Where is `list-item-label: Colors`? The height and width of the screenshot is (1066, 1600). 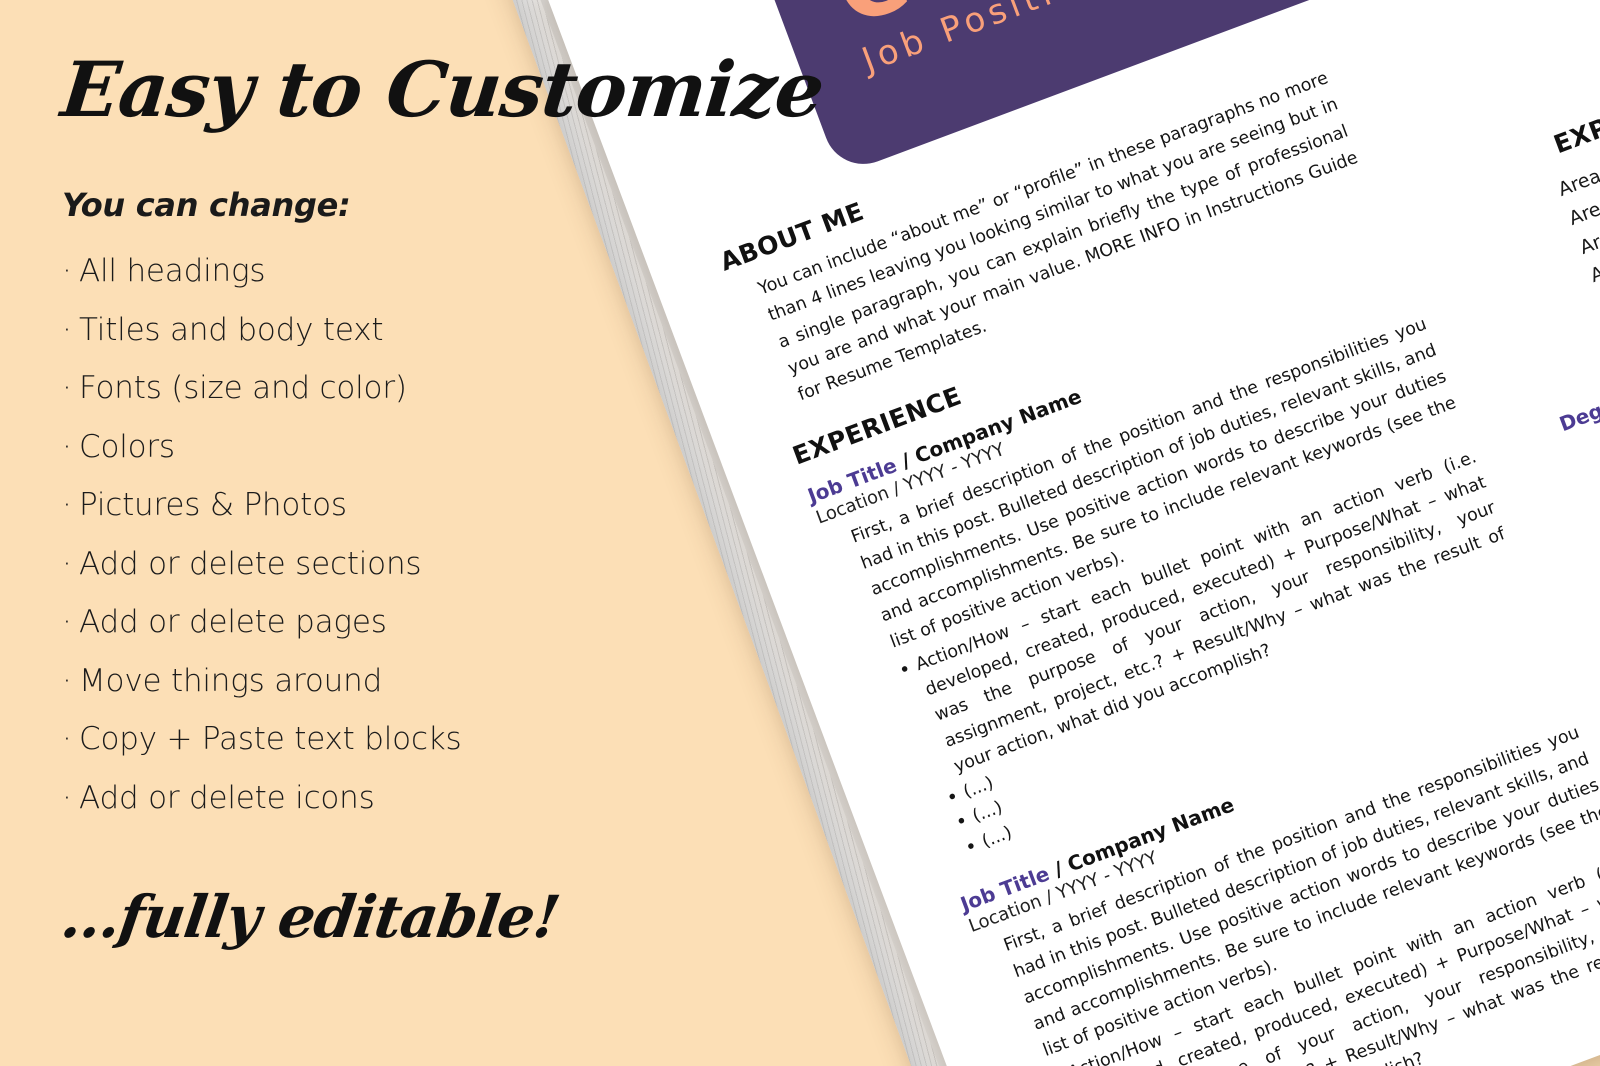
list-item-label: Colors is located at coordinates (127, 446).